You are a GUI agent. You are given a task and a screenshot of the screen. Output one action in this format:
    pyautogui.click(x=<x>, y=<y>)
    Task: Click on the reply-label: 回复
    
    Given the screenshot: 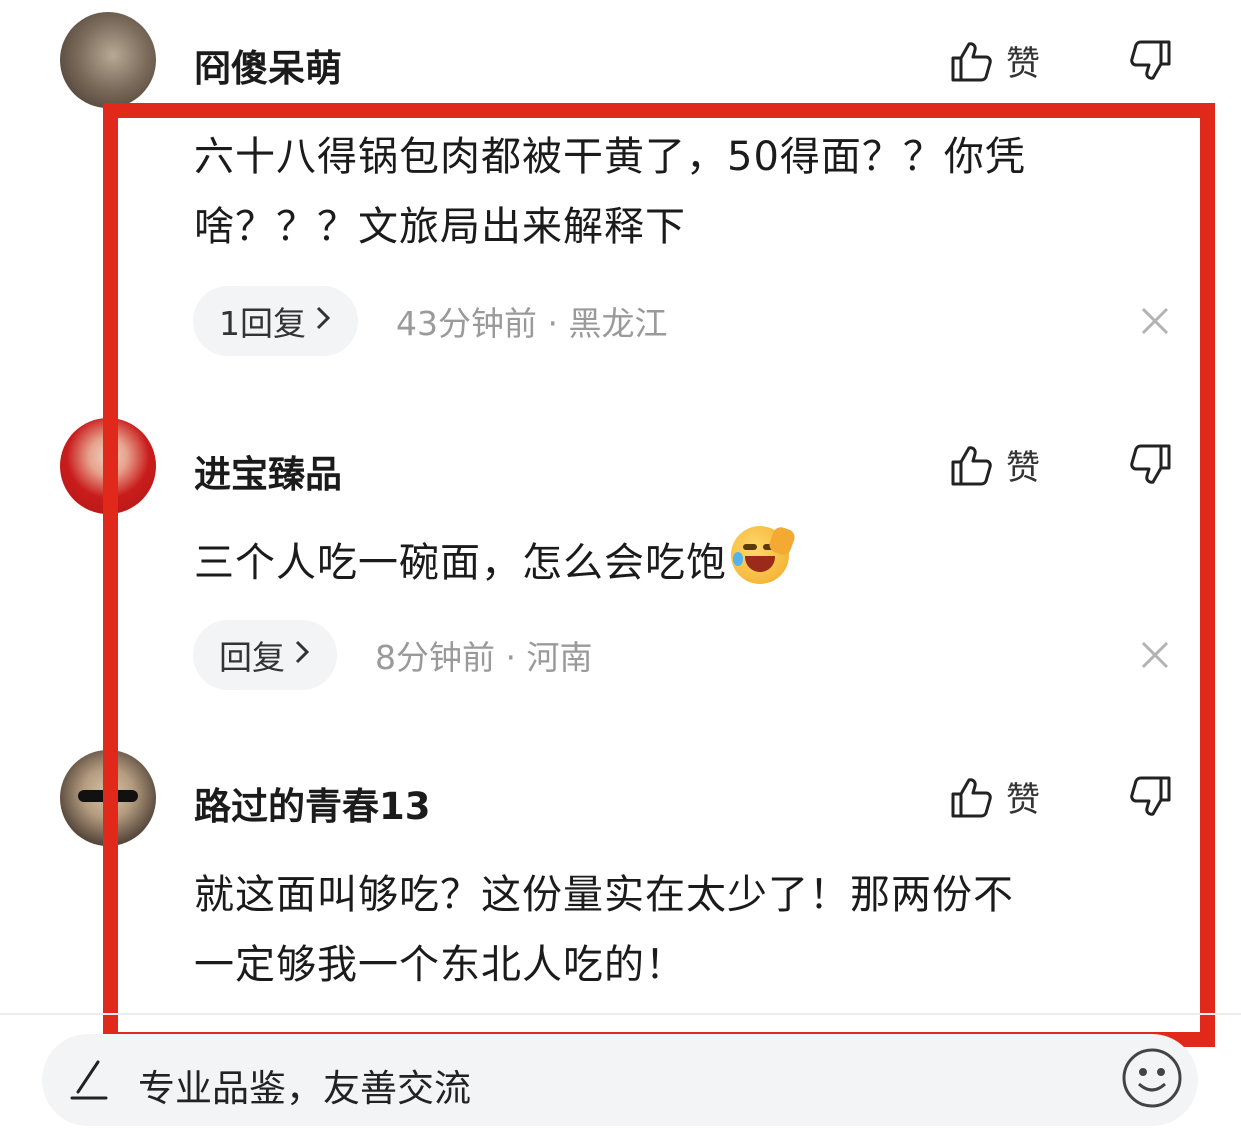 What is the action you would take?
    pyautogui.click(x=252, y=657)
    